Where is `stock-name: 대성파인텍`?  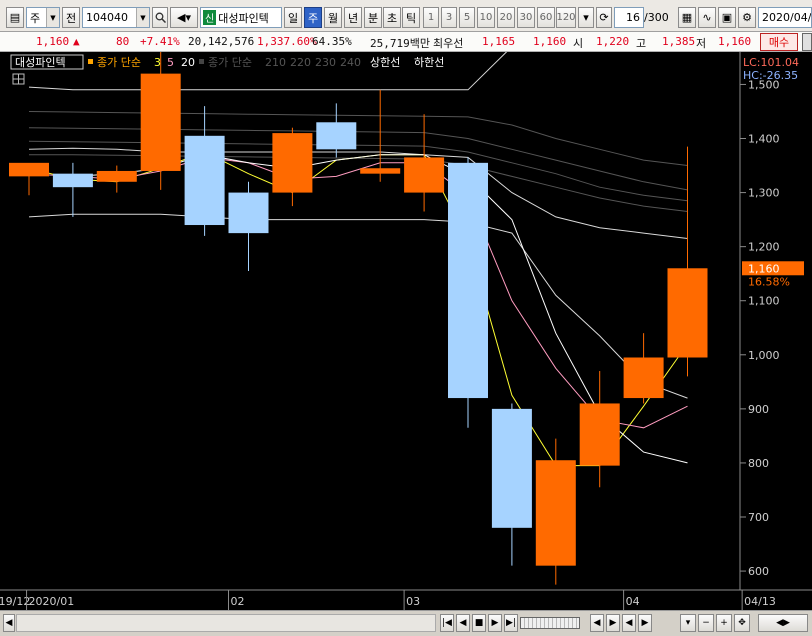
stock-name: 대성파인텍 is located at coordinates (243, 18).